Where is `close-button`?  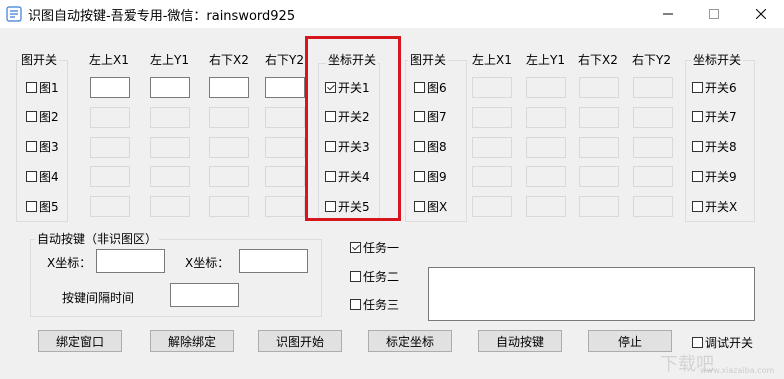
close-button is located at coordinates (761, 14).